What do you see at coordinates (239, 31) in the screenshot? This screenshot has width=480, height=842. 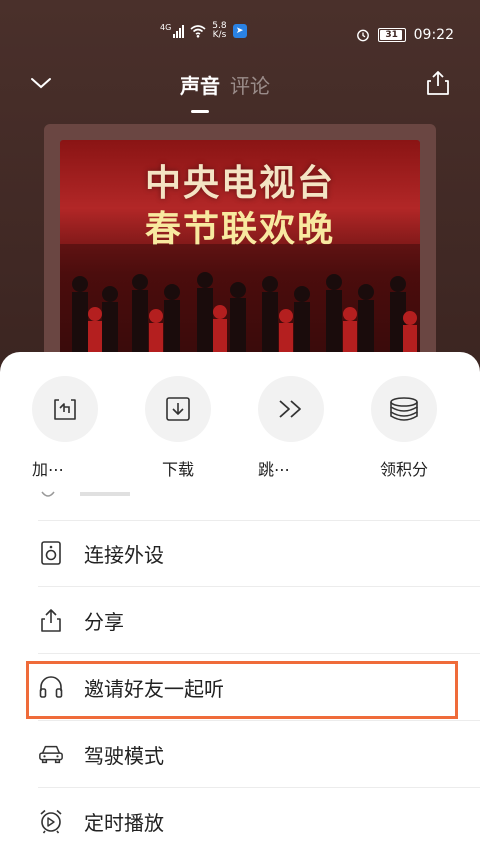 I see `app-notification-icon: ➤` at bounding box center [239, 31].